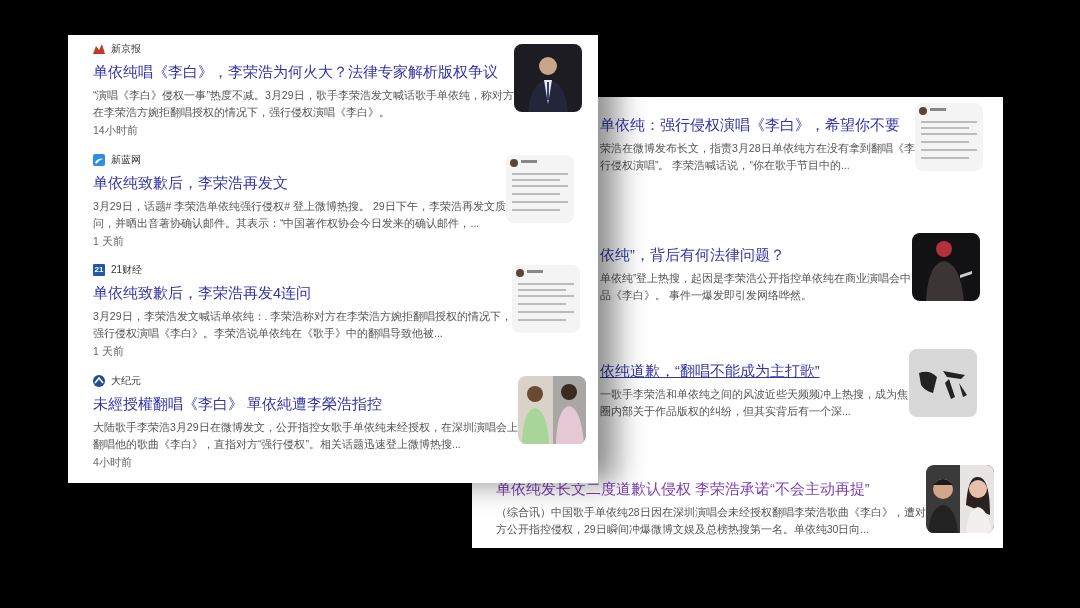 The image size is (1080, 608). I want to click on source-logo: 21, so click(99, 270).